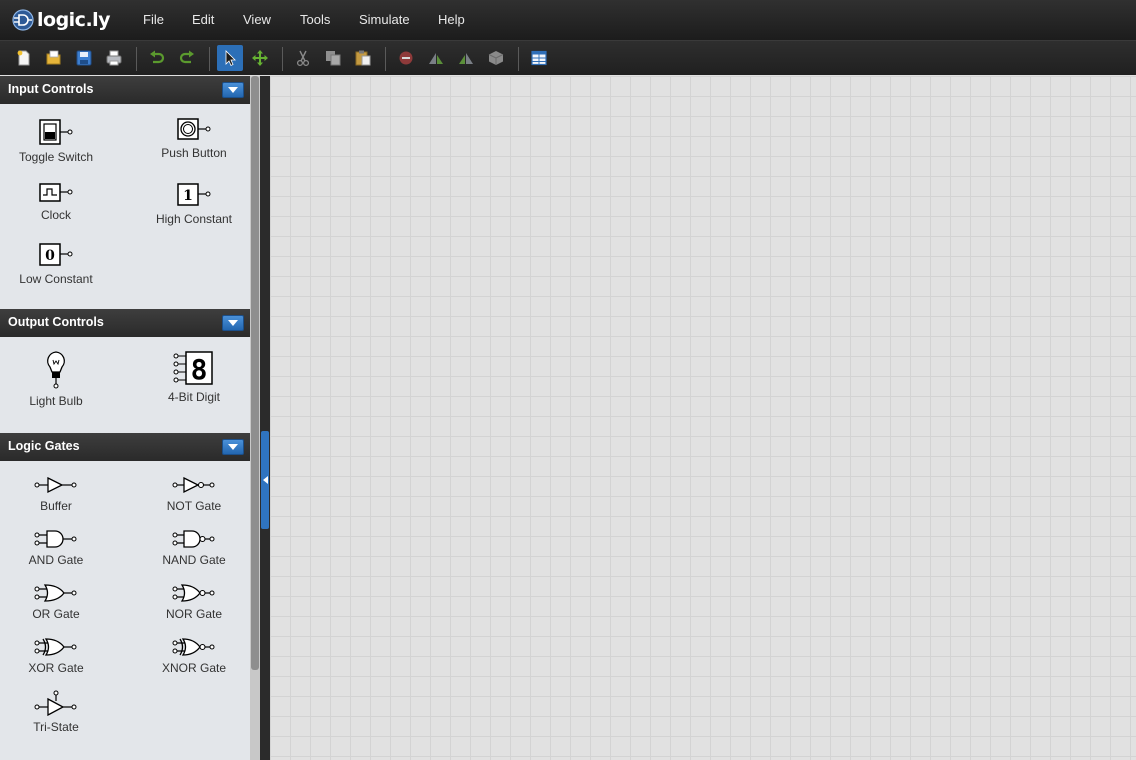  Describe the element at coordinates (55, 593) in the screenshot. I see `or-gate-icon` at that location.